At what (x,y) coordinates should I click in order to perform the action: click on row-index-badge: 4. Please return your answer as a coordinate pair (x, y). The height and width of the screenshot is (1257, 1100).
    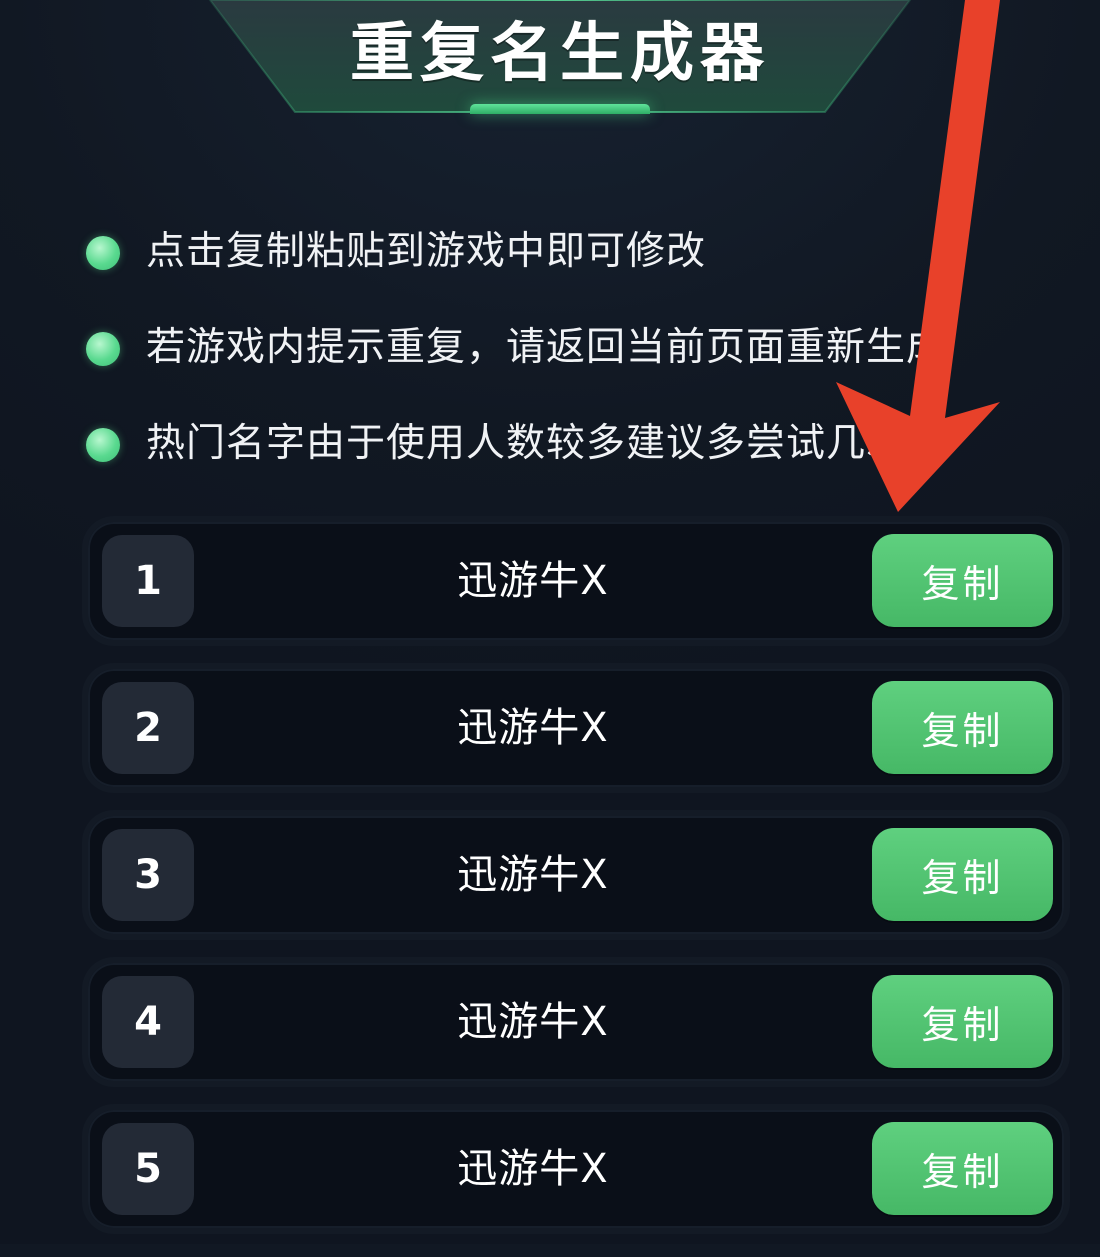
    Looking at the image, I should click on (148, 1022).